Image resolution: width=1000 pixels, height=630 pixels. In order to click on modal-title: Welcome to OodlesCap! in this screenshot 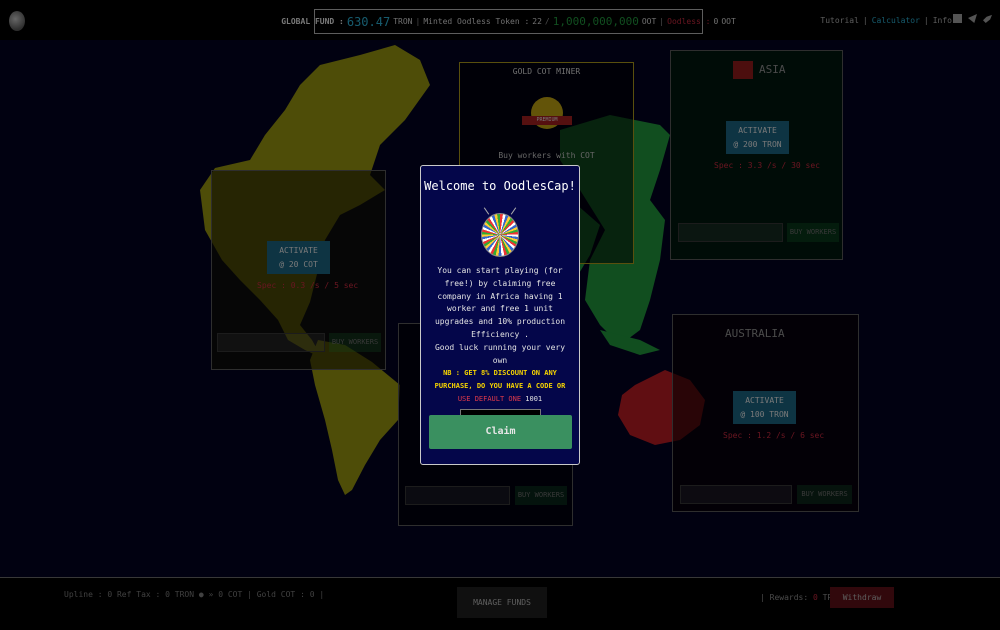, I will do `click(500, 186)`.